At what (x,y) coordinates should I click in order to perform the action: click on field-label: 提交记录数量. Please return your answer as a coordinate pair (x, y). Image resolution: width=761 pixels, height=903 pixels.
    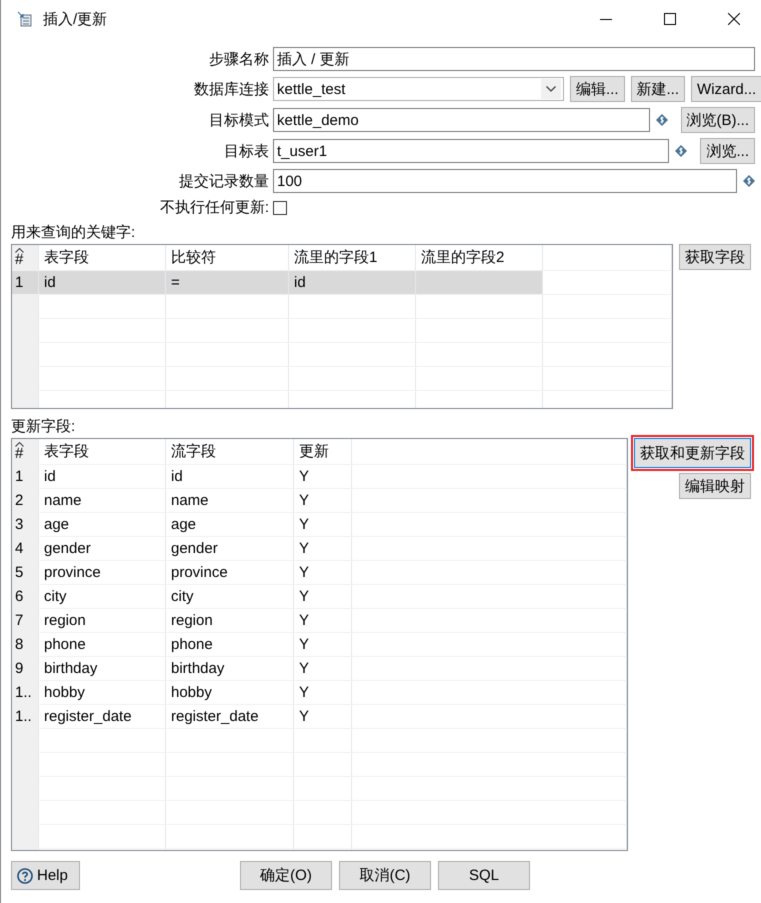
    Looking at the image, I should click on (223, 181).